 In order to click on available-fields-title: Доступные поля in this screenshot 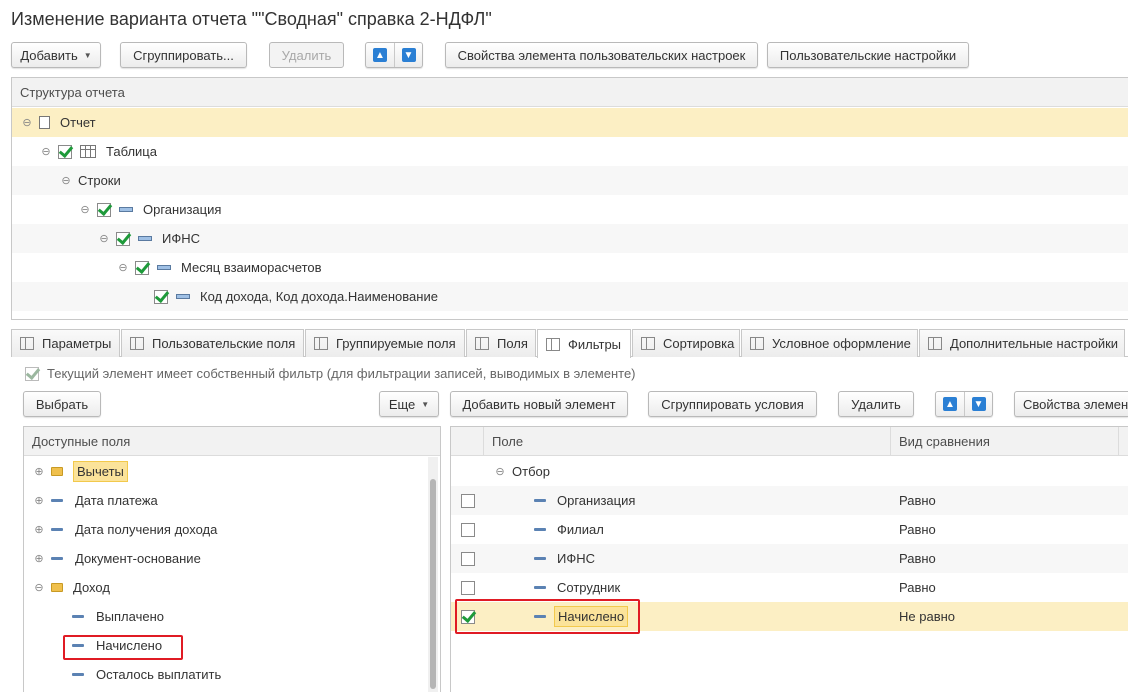, I will do `click(81, 441)`.